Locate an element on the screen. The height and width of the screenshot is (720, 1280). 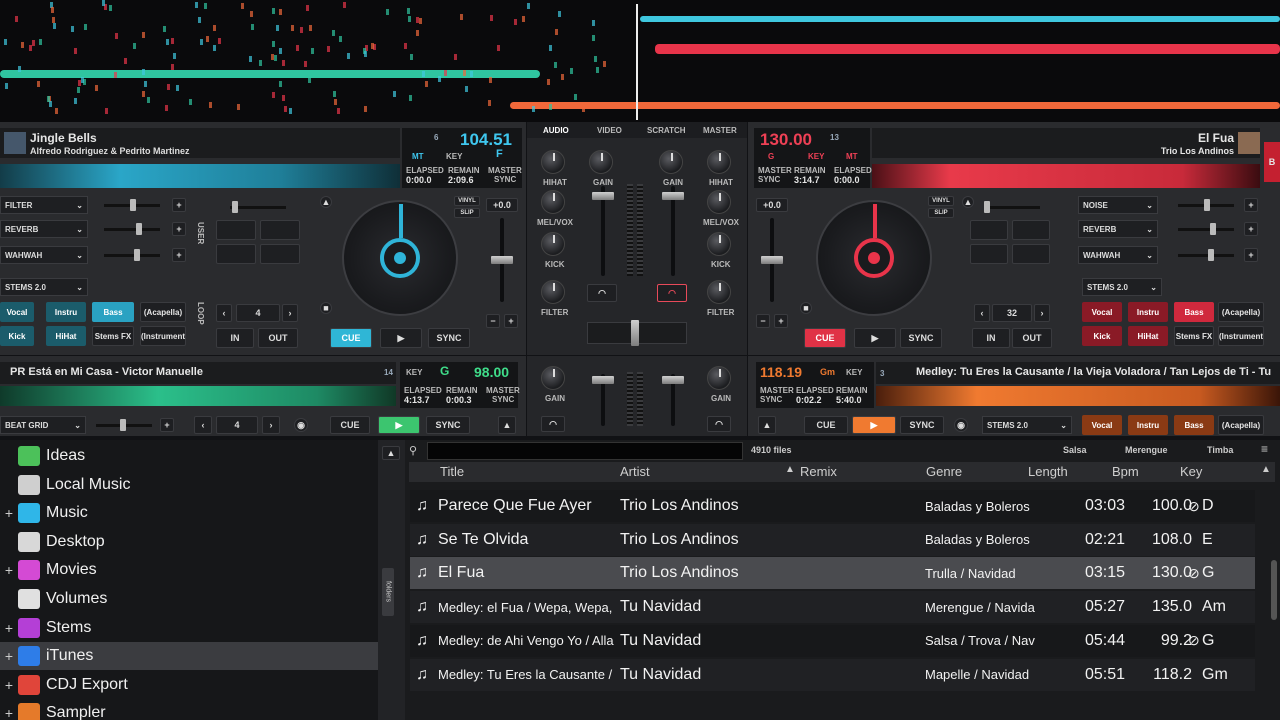
deck-b-fx3-select: WAHWAH ⌄ is located at coordinates (1118, 255).